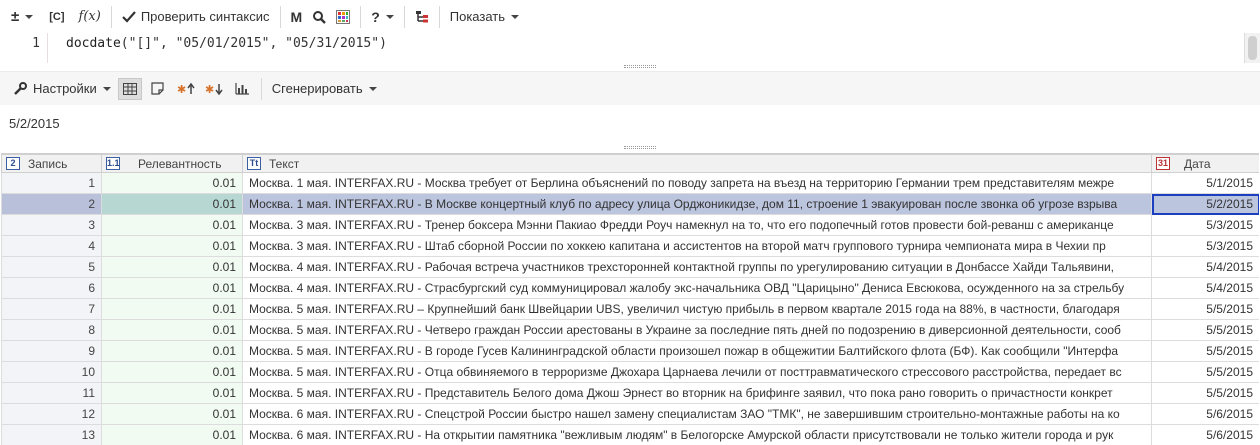 The width and height of the screenshot is (1260, 445). What do you see at coordinates (214, 89) in the screenshot?
I see `sort-desc-button: ✱` at bounding box center [214, 89].